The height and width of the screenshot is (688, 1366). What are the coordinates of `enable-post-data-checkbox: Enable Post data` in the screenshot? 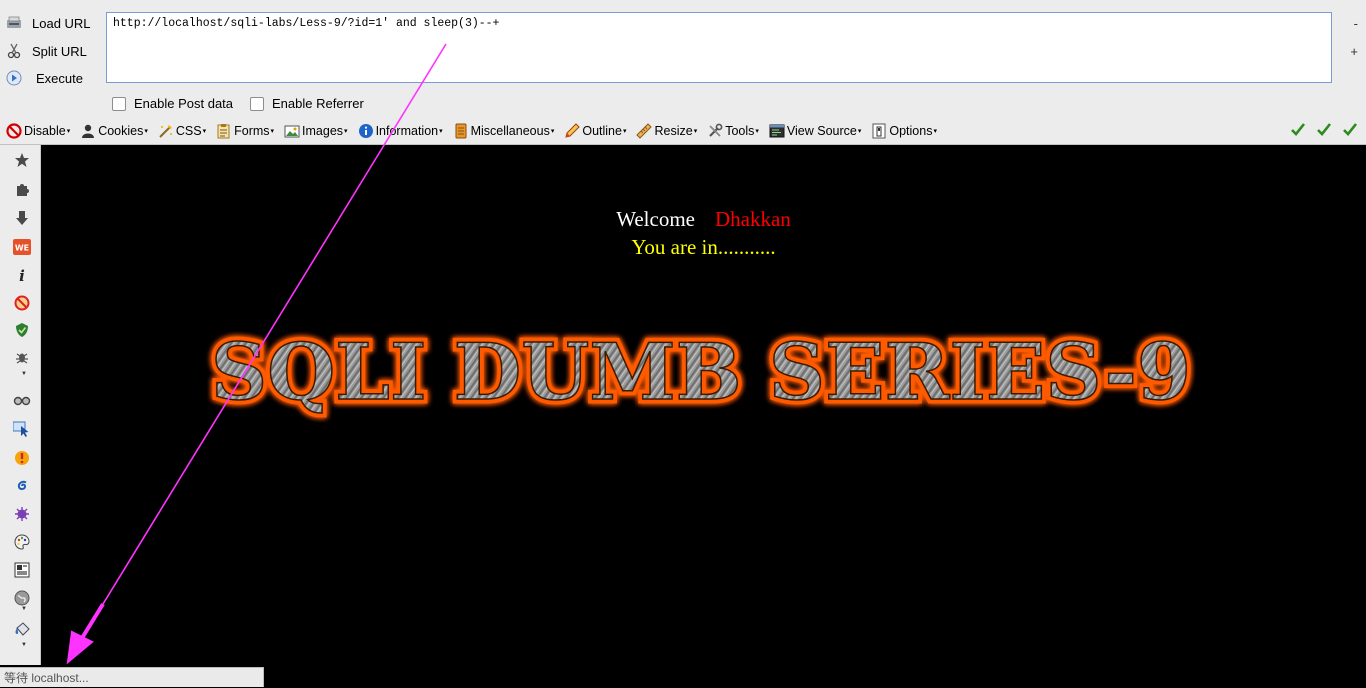 It's located at (172, 103).